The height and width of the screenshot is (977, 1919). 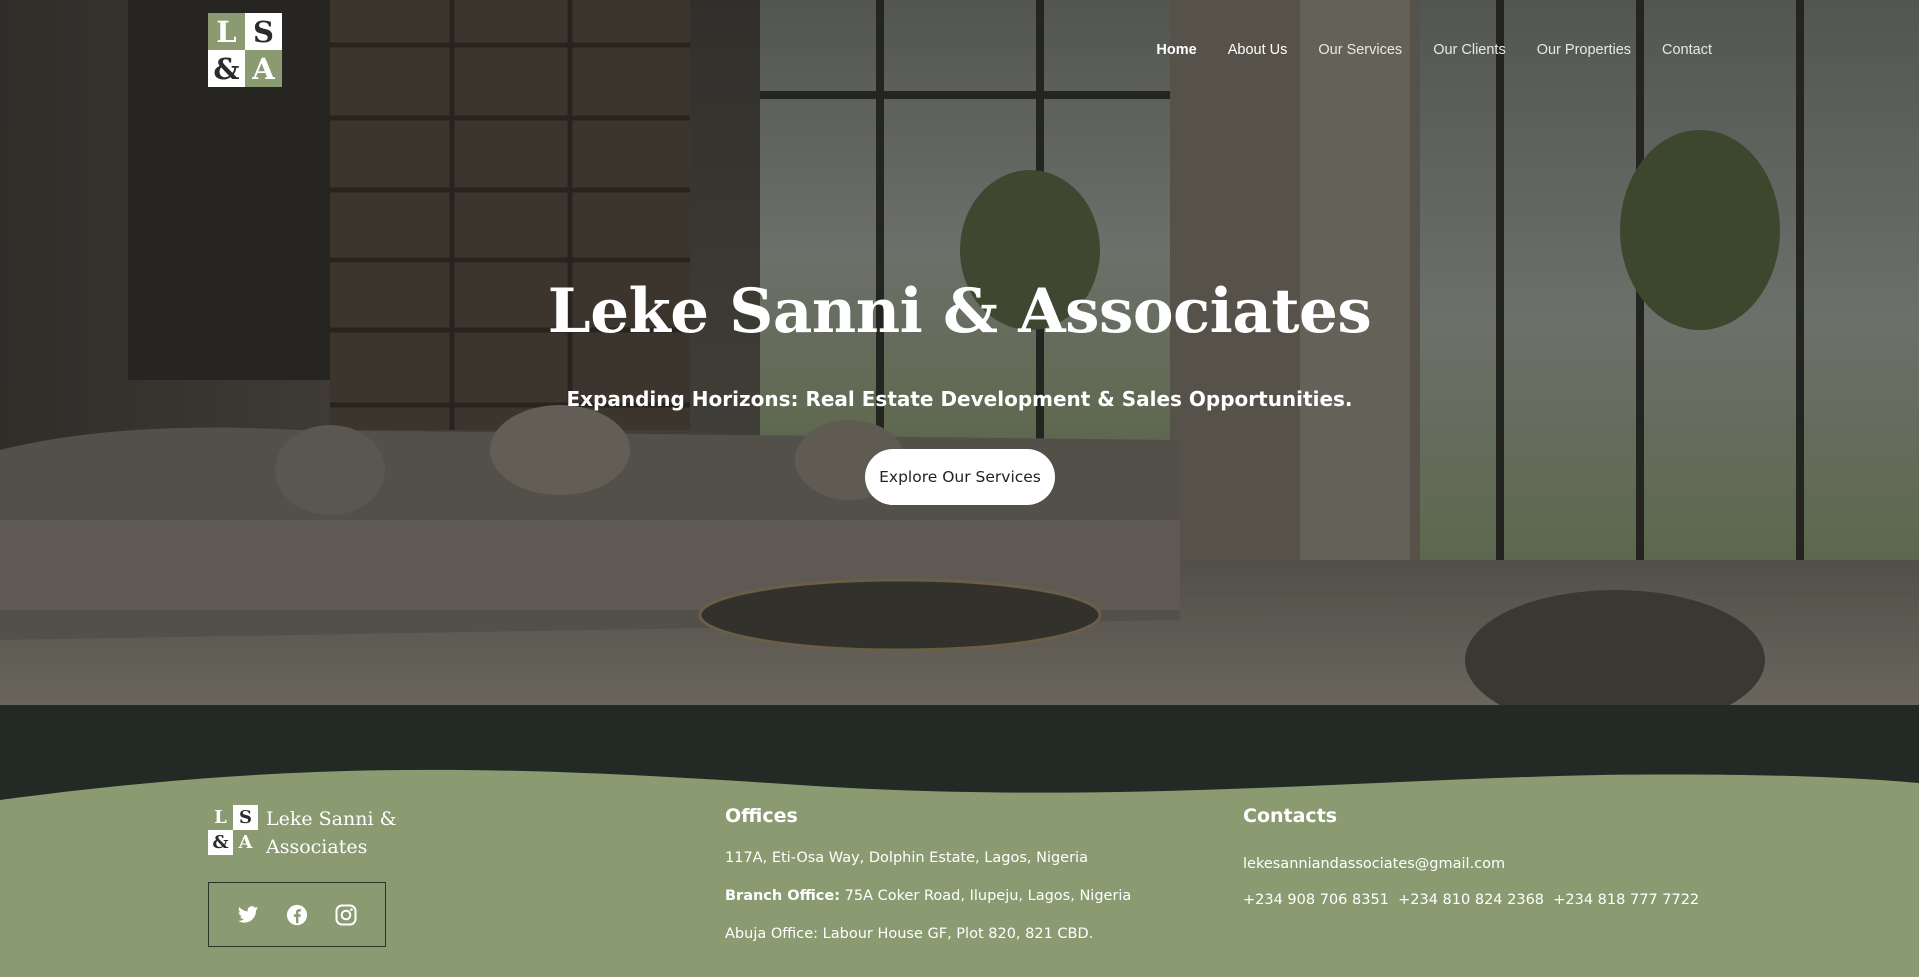 I want to click on footer-logo: L S & A, so click(x=233, y=830).